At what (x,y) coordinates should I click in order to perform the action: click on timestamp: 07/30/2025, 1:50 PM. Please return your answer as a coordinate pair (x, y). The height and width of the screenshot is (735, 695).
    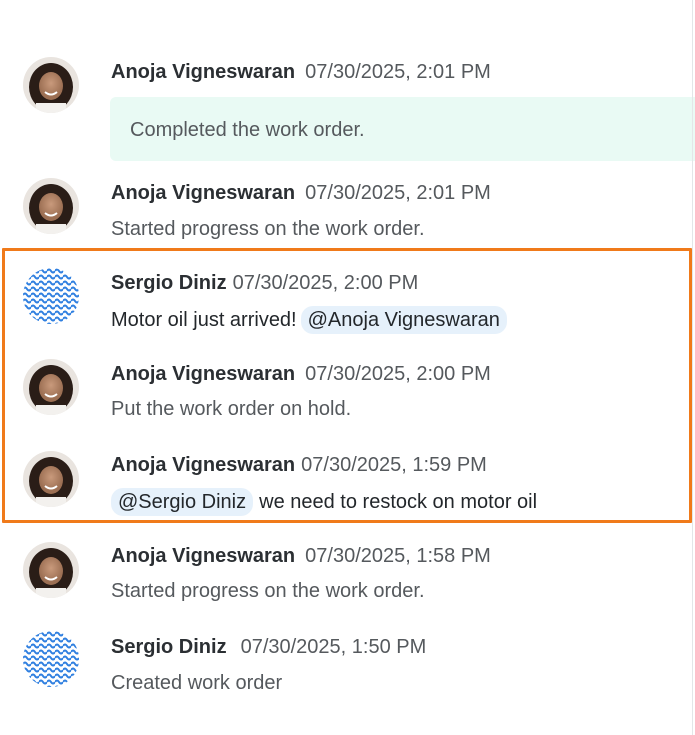
    Looking at the image, I should click on (333, 647).